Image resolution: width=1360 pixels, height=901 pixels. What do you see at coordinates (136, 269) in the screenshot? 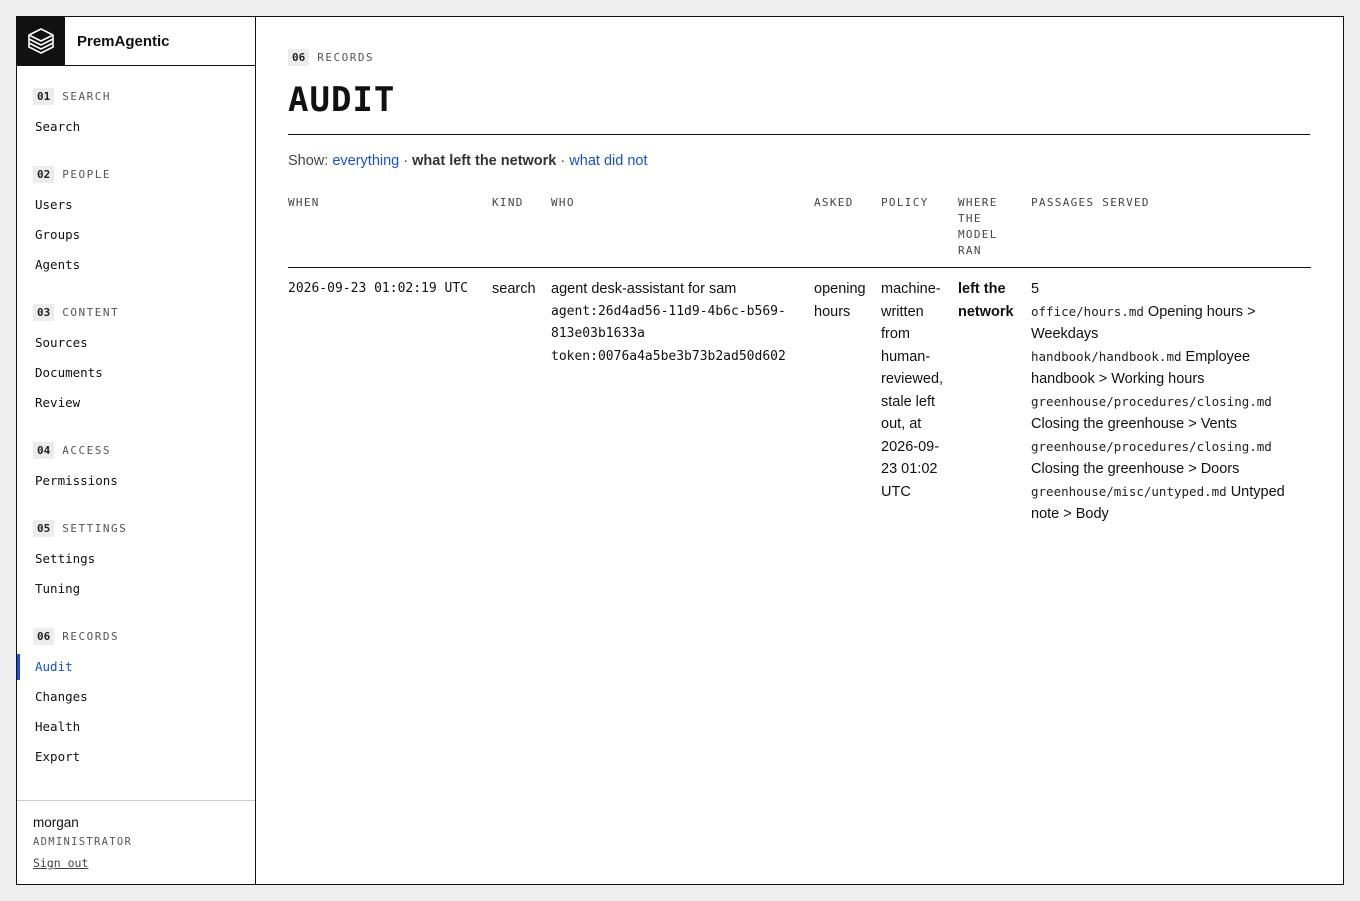
I see `sidebar-item-agents: Agents` at bounding box center [136, 269].